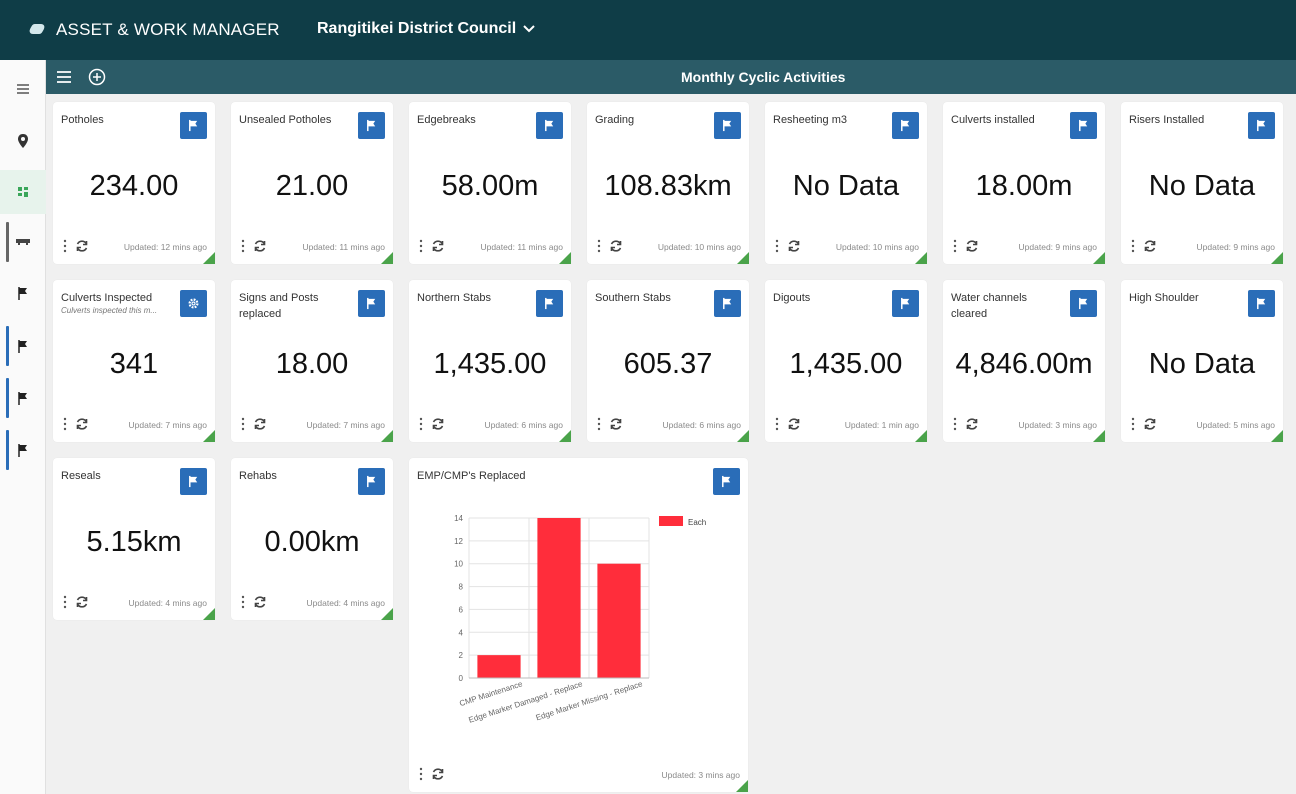 Image resolution: width=1296 pixels, height=794 pixels. I want to click on org-selector: Rangitikei District Council, so click(426, 29).